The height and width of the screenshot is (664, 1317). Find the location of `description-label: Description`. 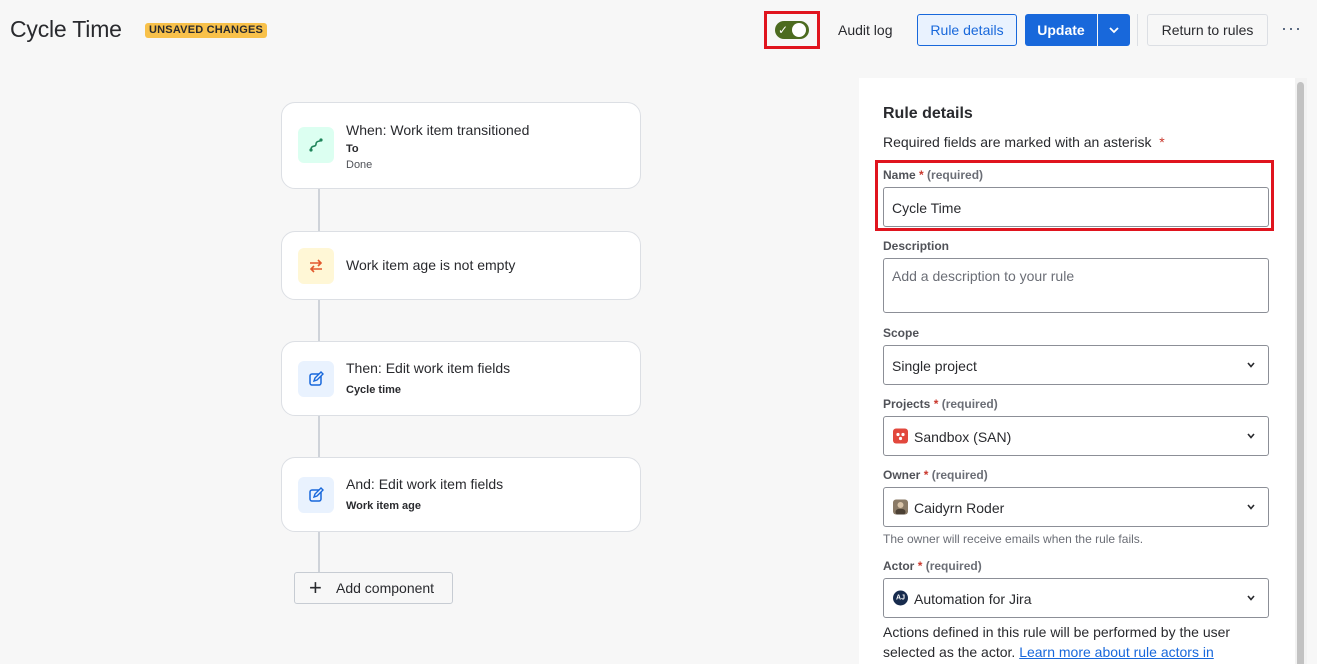

description-label: Description is located at coordinates (916, 246).